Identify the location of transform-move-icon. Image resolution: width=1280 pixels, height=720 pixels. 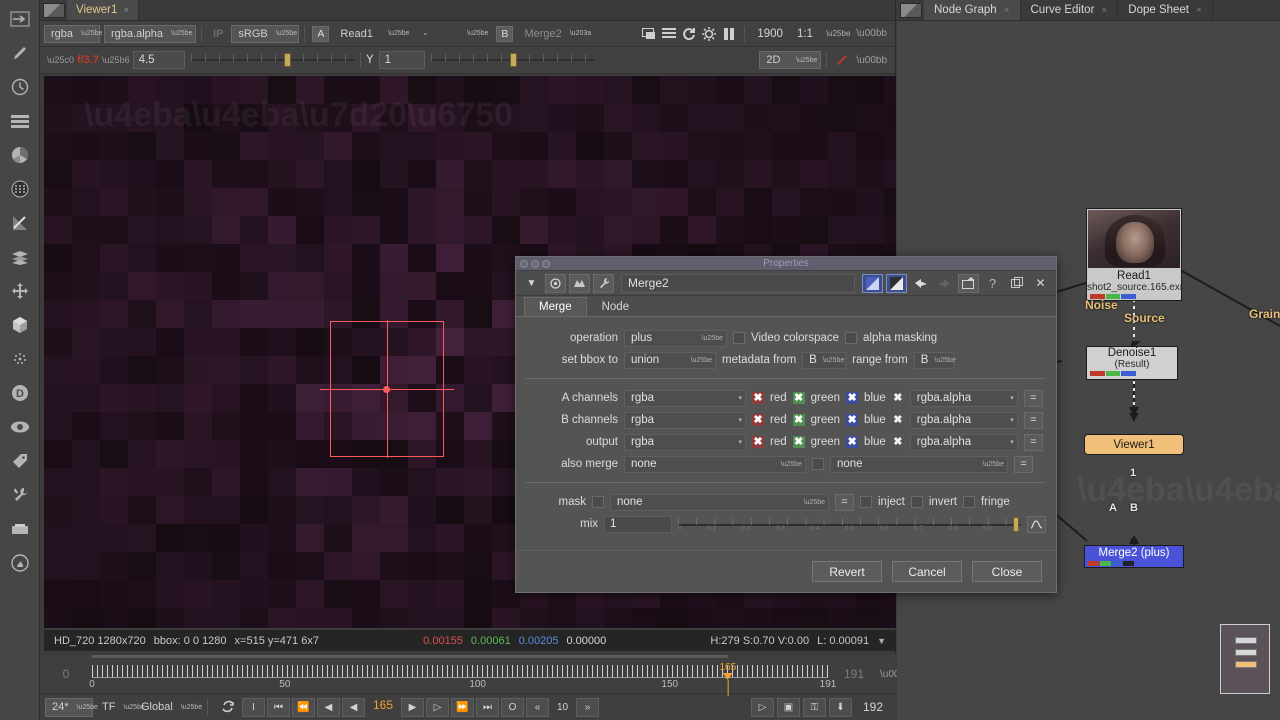
(20, 291).